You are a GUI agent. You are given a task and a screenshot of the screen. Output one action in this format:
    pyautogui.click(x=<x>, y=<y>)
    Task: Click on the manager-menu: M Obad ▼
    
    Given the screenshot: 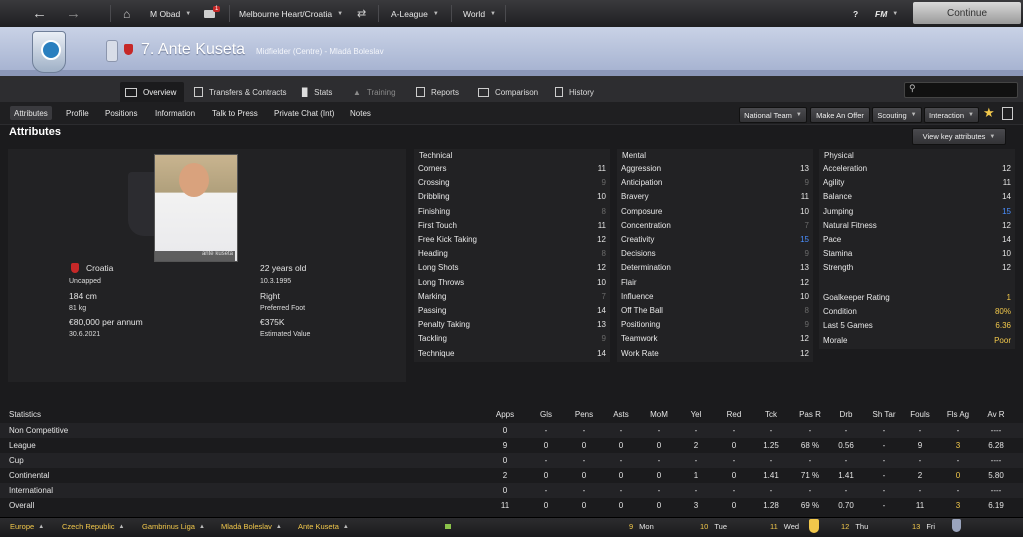 What is the action you would take?
    pyautogui.click(x=170, y=13)
    